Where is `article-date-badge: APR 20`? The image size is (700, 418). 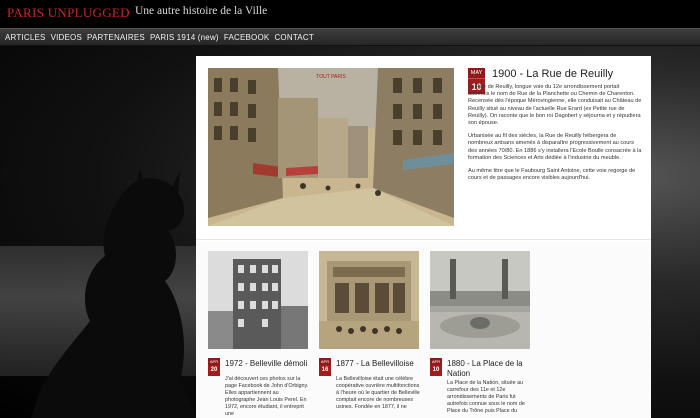 article-date-badge: APR 20 is located at coordinates (214, 367).